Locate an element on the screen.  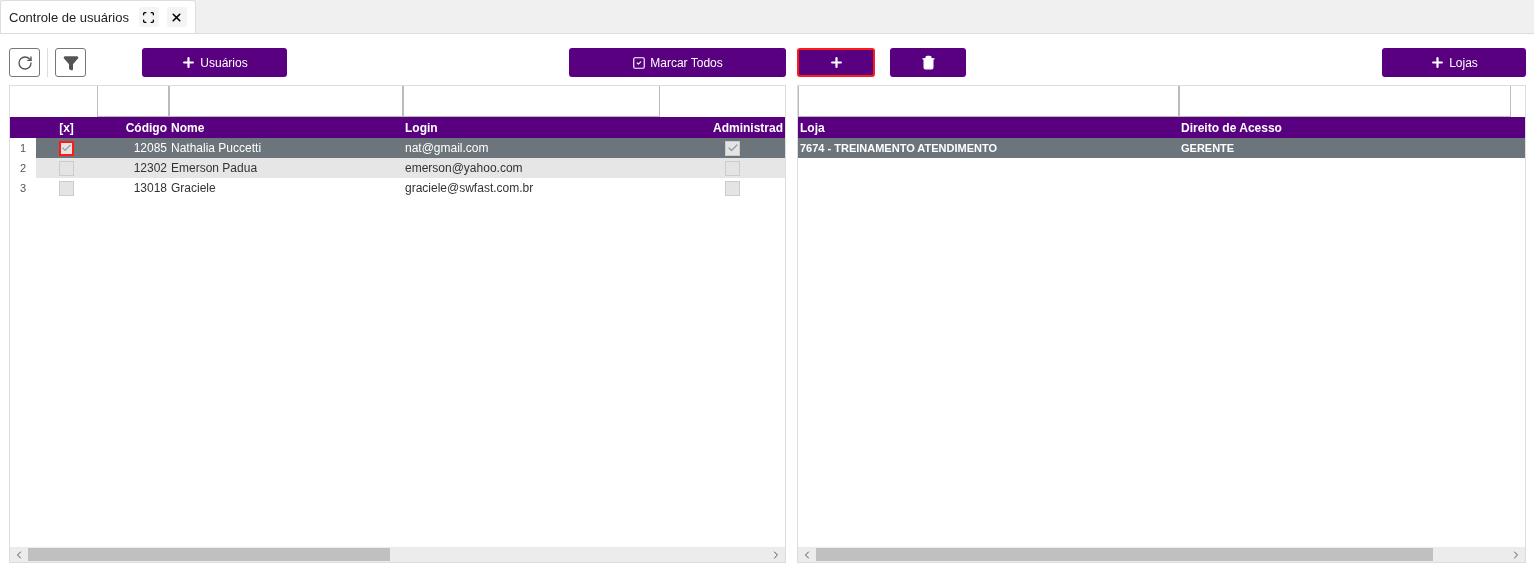
add-button: Usuários is located at coordinates (214, 62).